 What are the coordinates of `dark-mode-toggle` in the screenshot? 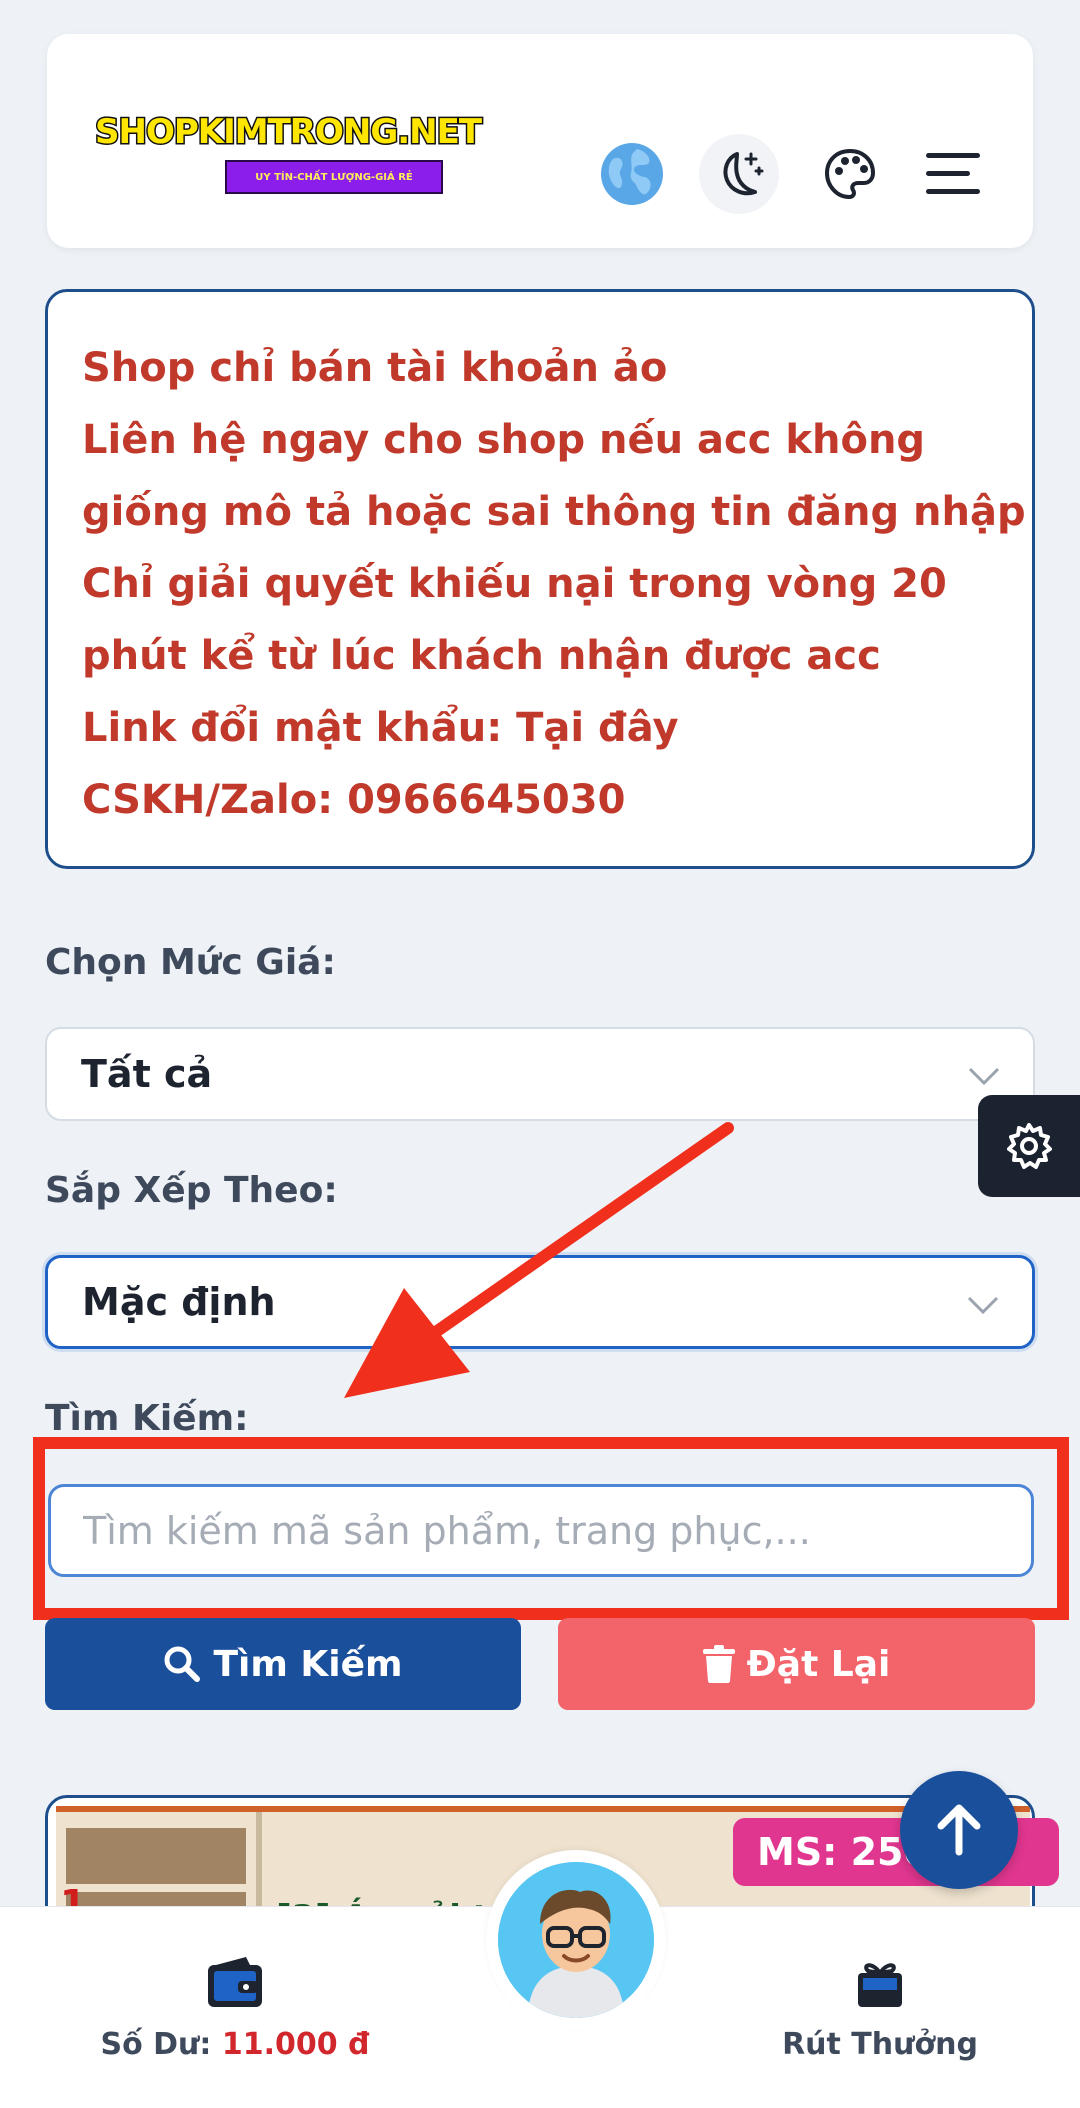 It's located at (739, 174).